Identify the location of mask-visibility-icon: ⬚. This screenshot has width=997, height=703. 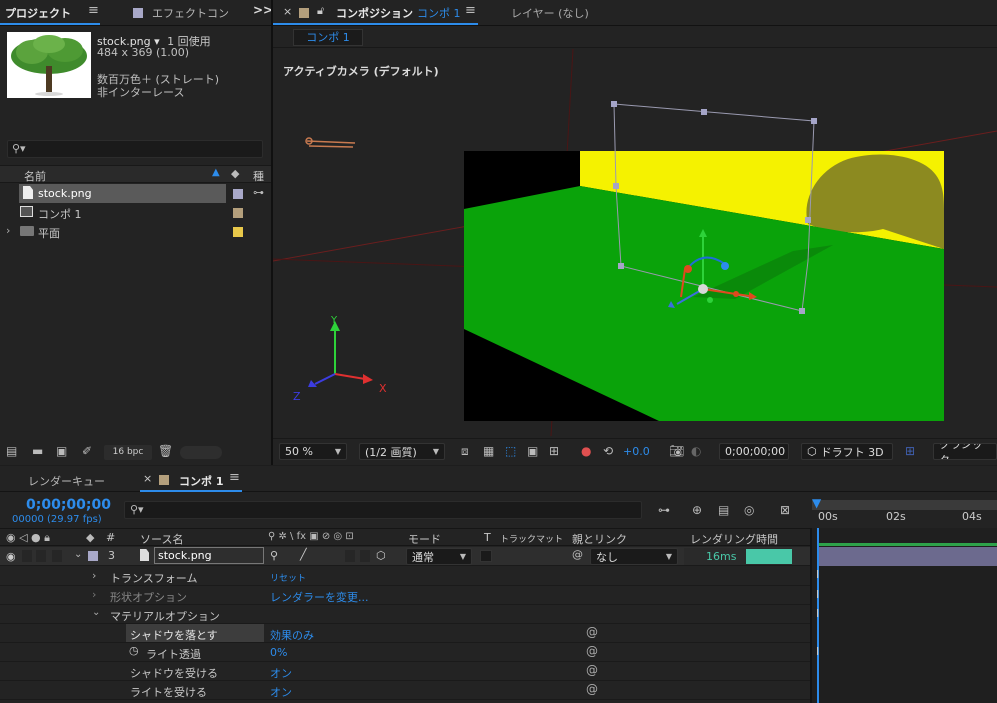
(510, 451).